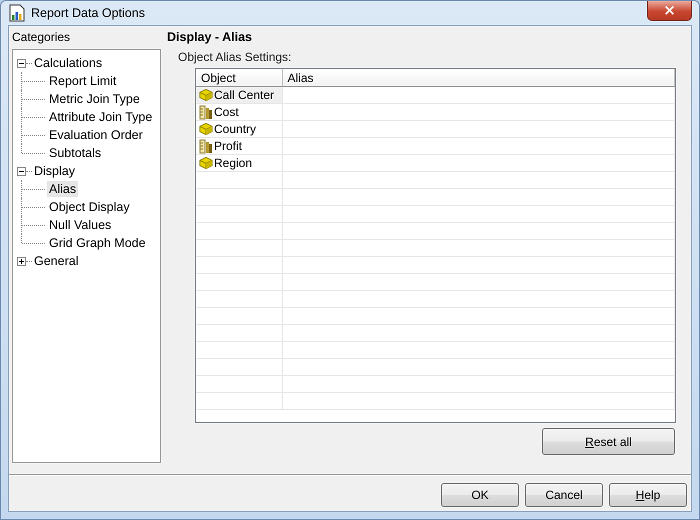  I want to click on object-name: Call Center, so click(244, 95).